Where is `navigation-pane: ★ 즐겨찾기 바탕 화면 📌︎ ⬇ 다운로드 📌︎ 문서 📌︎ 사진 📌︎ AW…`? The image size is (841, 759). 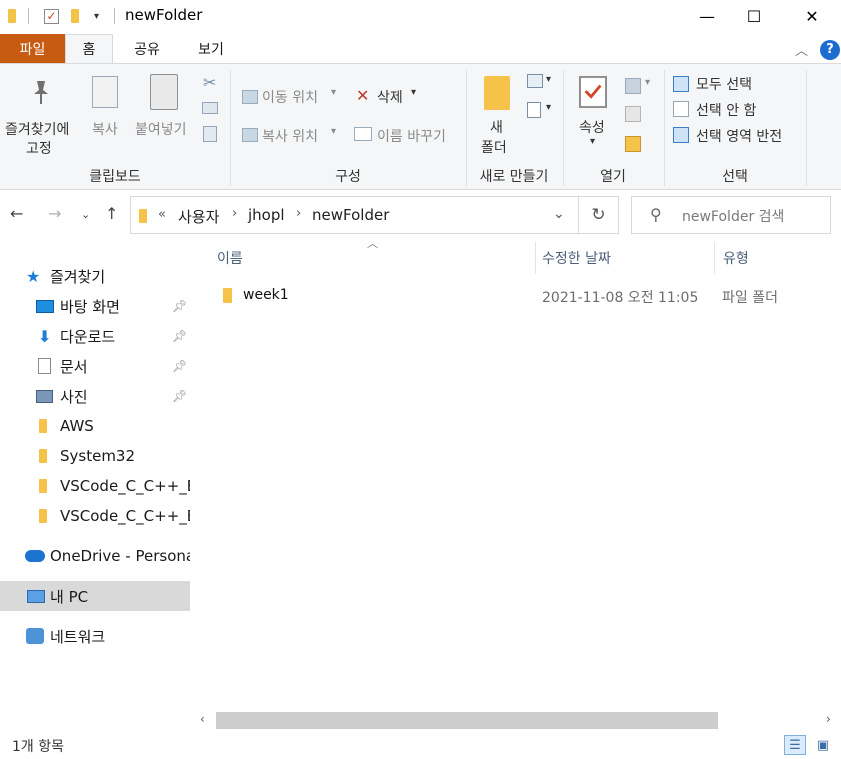
navigation-pane: ★ 즐겨찾기 바탕 화면 📌︎ ⬇ 다운로드 📌︎ 문서 📌︎ 사진 📌︎ AW… is located at coordinates (95, 488).